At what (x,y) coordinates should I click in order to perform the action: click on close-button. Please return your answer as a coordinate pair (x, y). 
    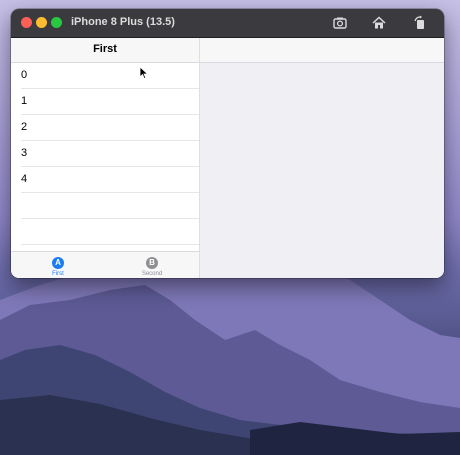
    Looking at the image, I should click on (26, 22).